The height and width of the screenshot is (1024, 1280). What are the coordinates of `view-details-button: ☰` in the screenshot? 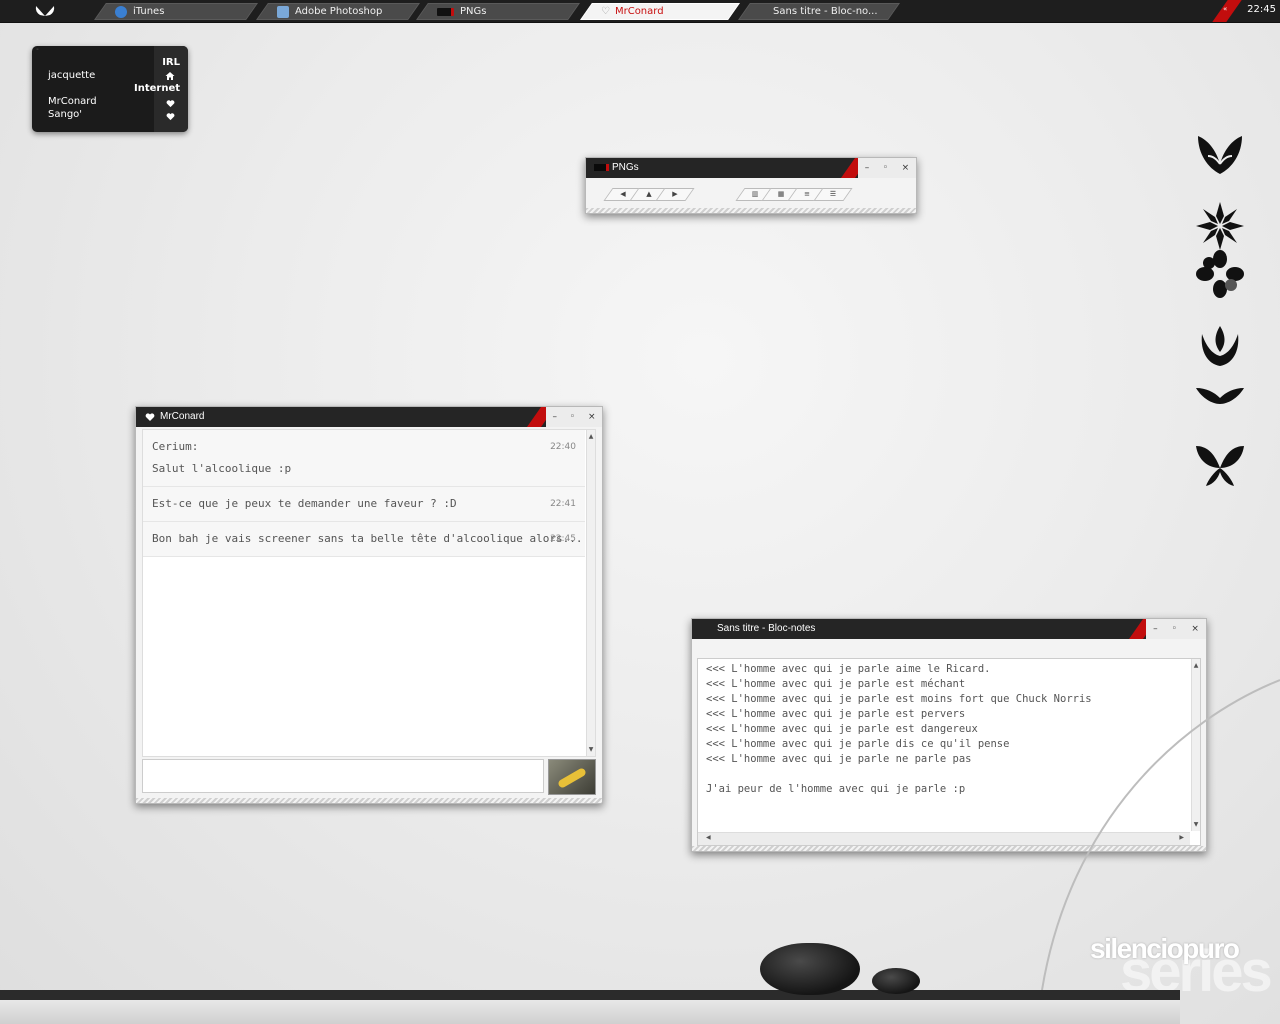 It's located at (833, 194).